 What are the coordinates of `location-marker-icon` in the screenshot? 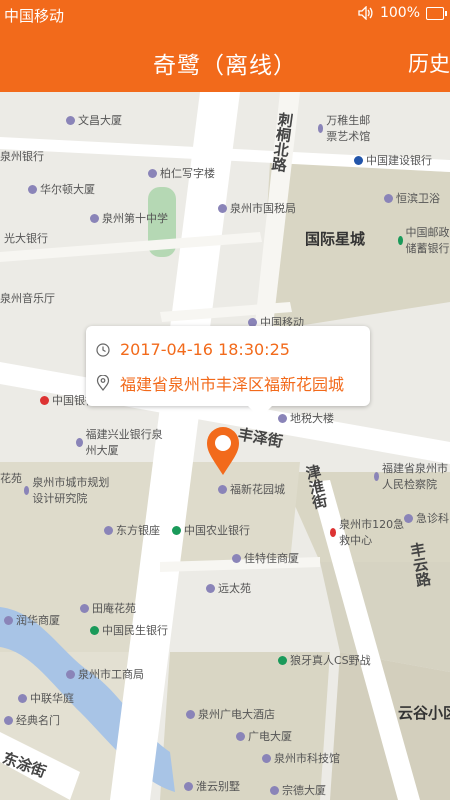 It's located at (223, 451).